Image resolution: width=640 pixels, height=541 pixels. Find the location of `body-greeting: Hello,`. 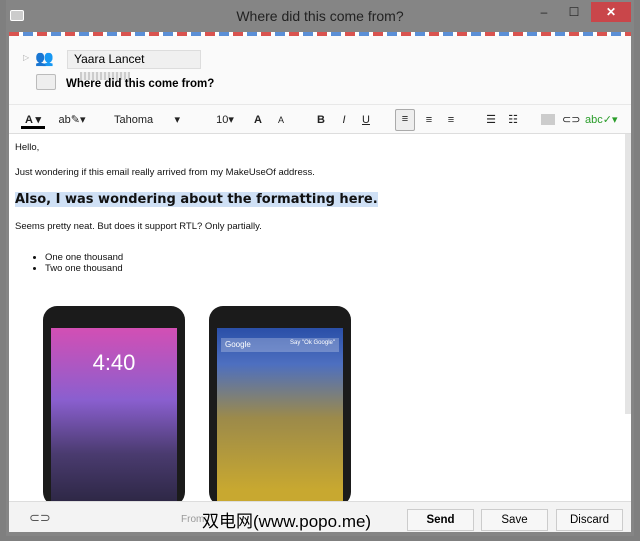

body-greeting: Hello, is located at coordinates (27, 147).